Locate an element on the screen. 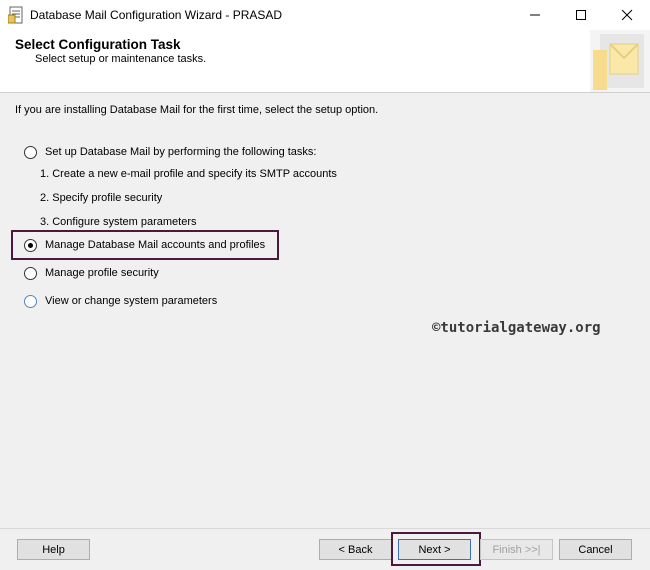 This screenshot has height=570, width=650. manage-security-label: Manage profile security is located at coordinates (102, 273).